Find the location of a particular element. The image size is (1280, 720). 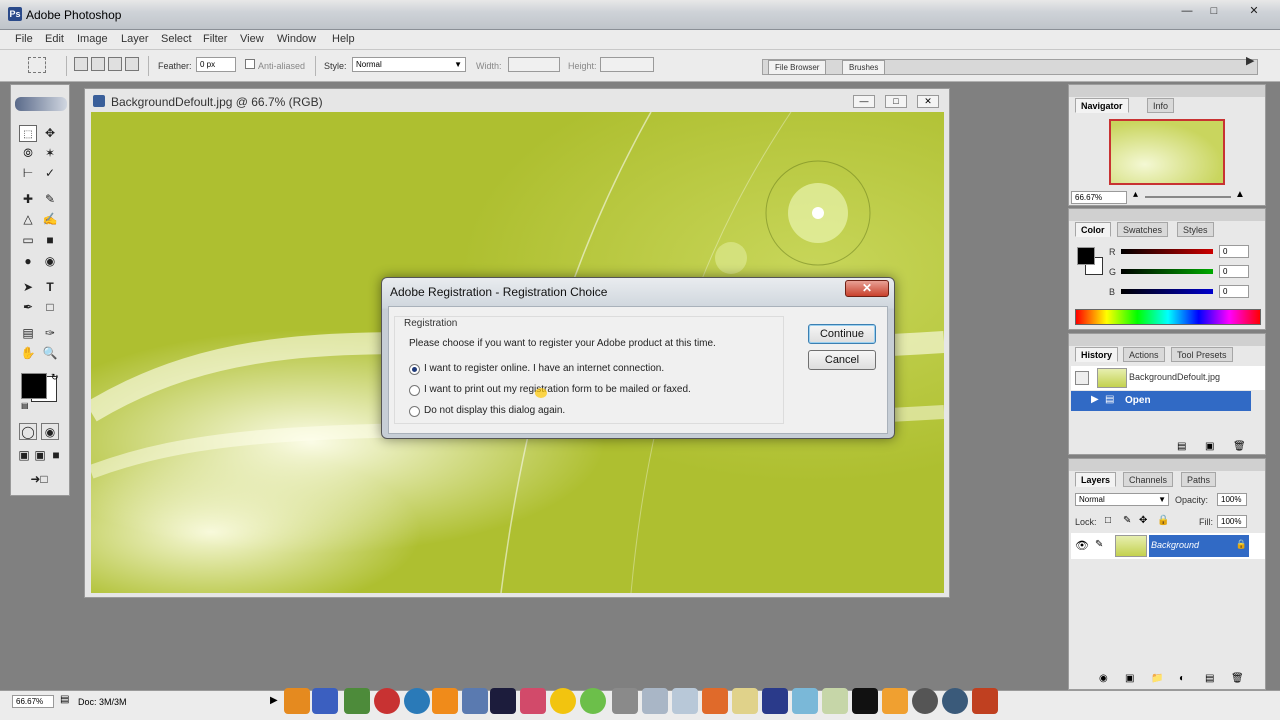

zoom-tool-icon: 🔍 is located at coordinates (50, 353).